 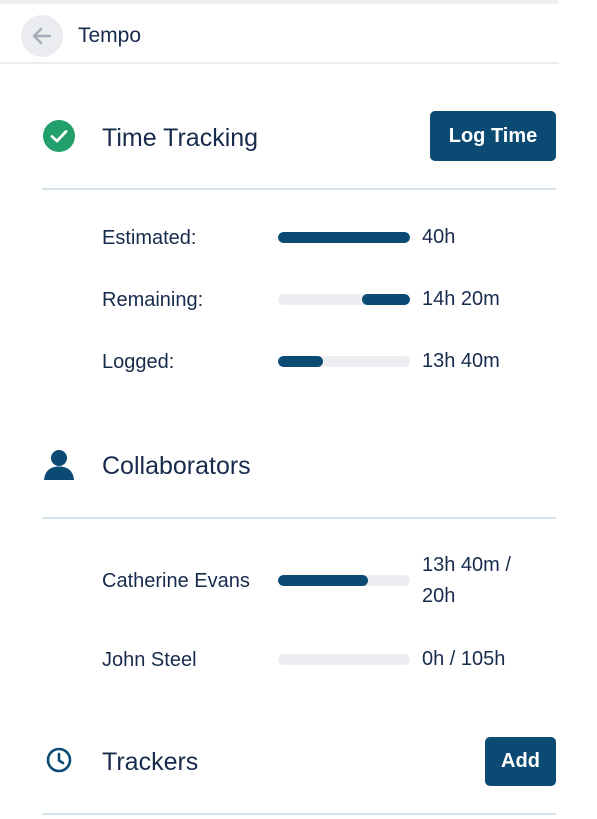 I want to click on trackers-divider, so click(x=299, y=814).